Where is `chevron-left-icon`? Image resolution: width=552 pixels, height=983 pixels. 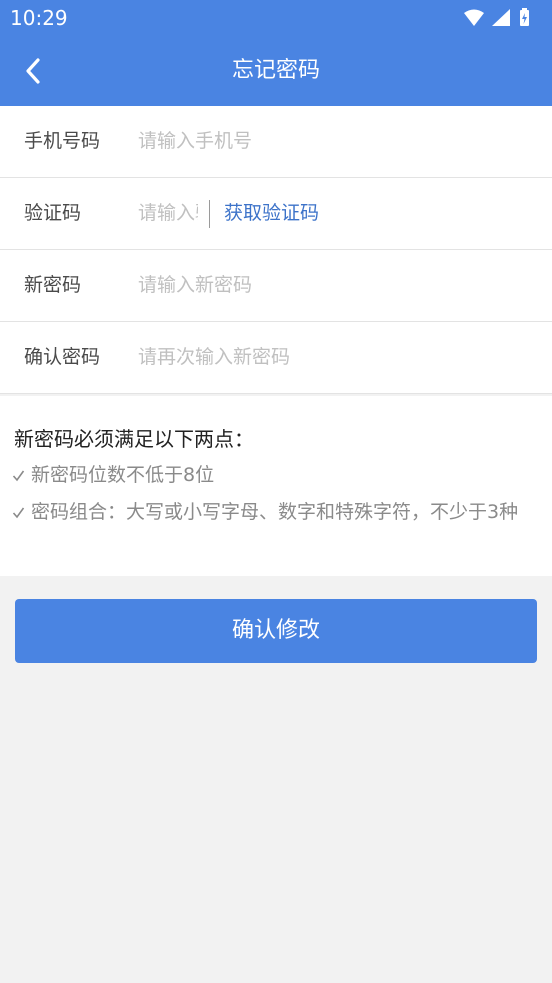
chevron-left-icon is located at coordinates (33, 71).